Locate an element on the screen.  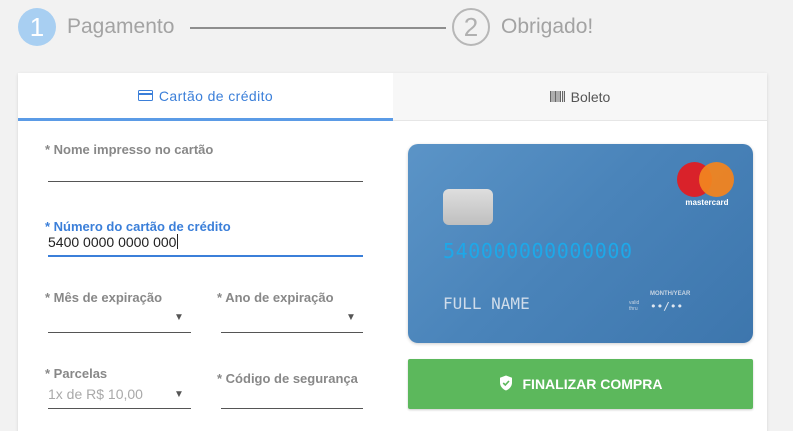
shield-check-icon is located at coordinates (506, 384).